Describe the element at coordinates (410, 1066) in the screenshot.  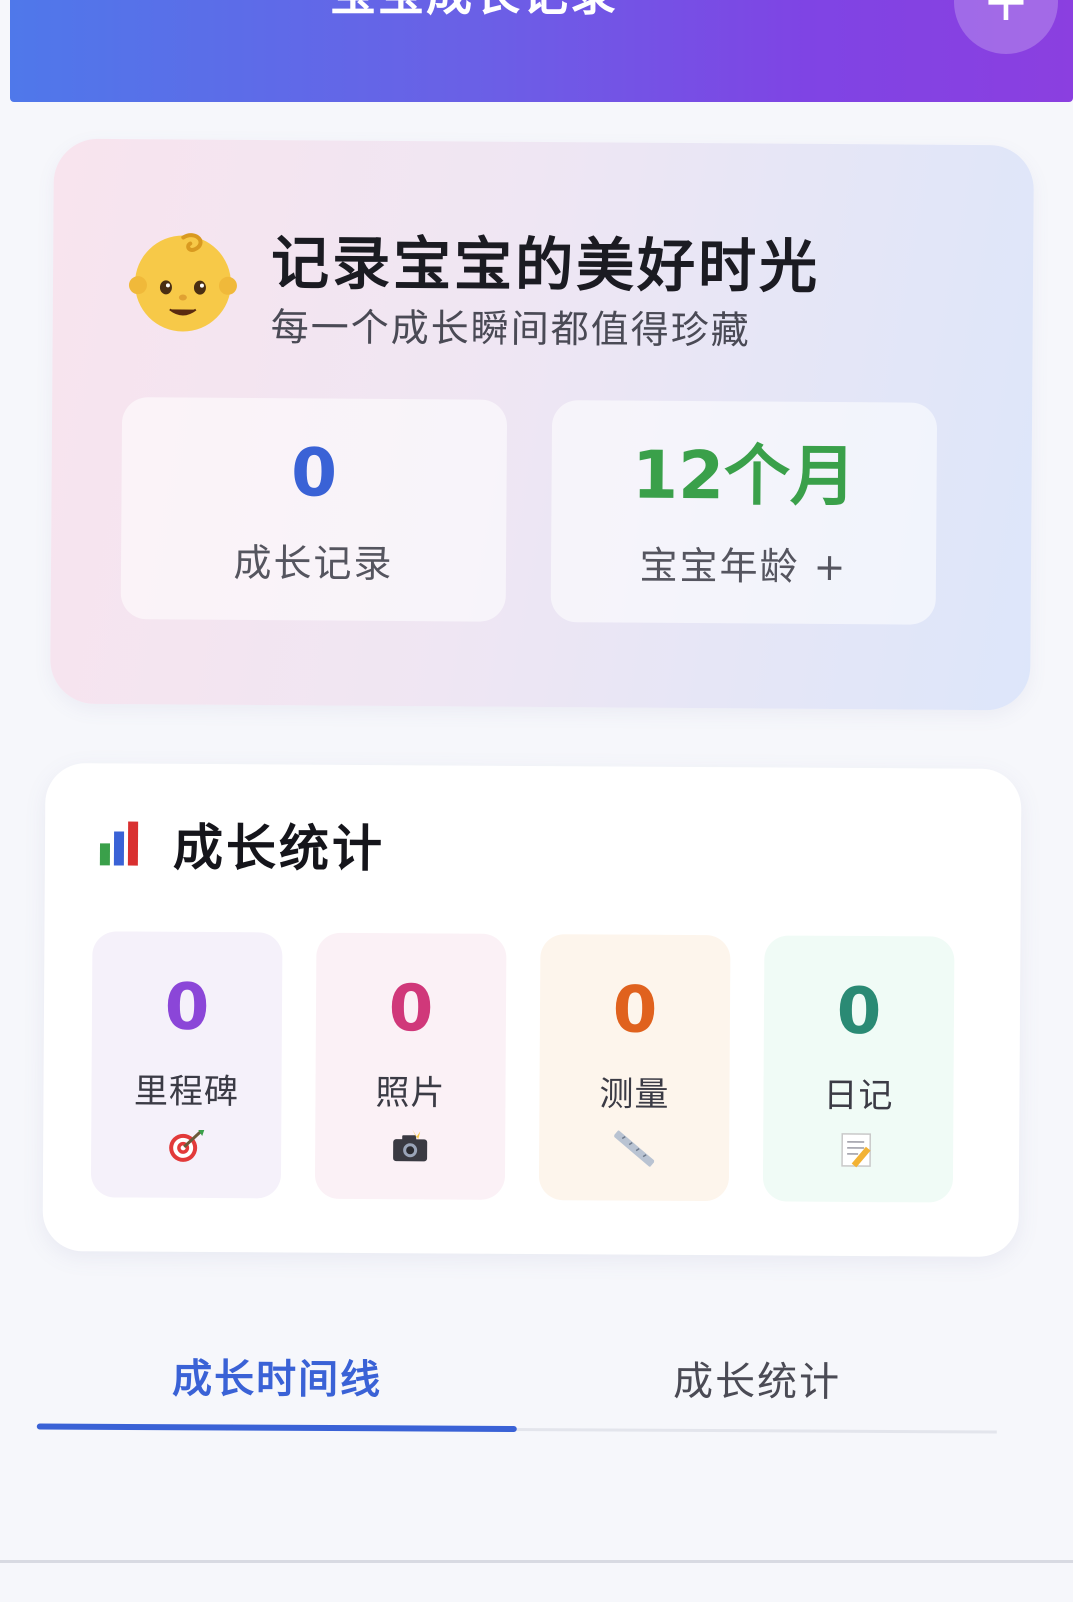
I see `photos-tile: 0 照片` at that location.